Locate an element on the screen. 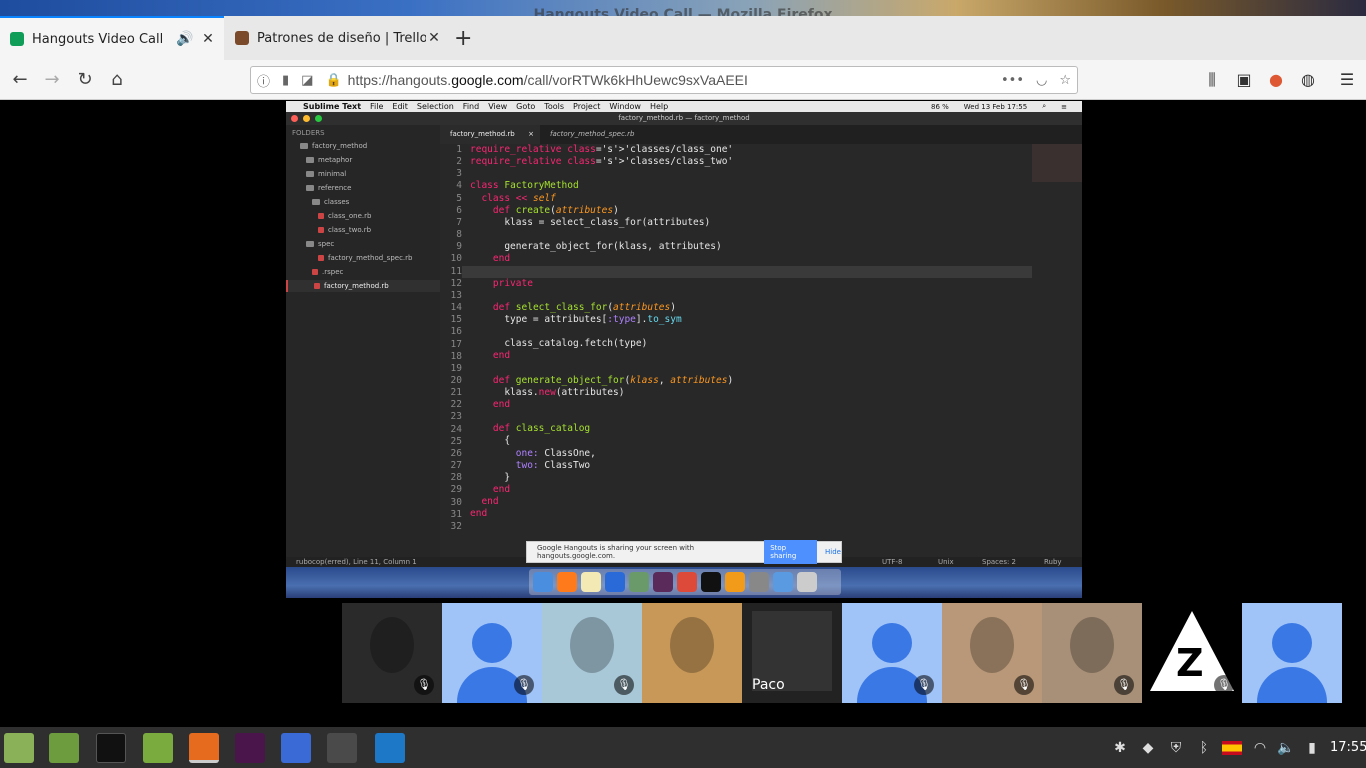  url-path: /call/vorRTWk6kHhUewc9sxVaAEEI is located at coordinates (635, 80).